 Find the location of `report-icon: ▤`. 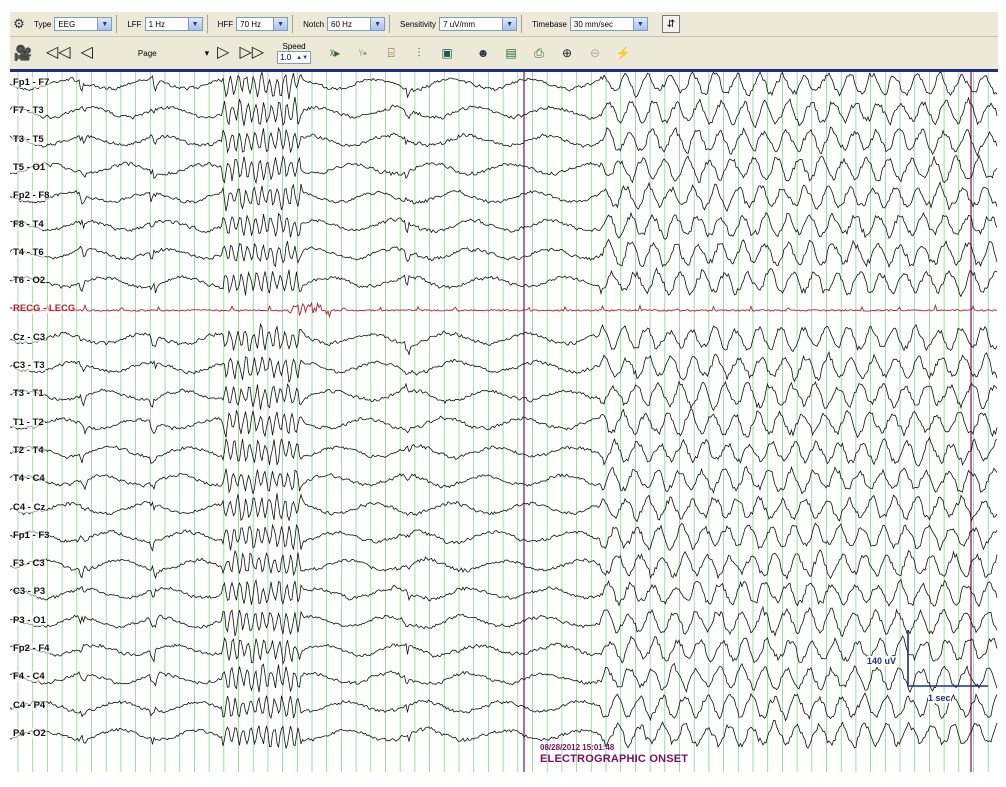

report-icon: ▤ is located at coordinates (511, 53).